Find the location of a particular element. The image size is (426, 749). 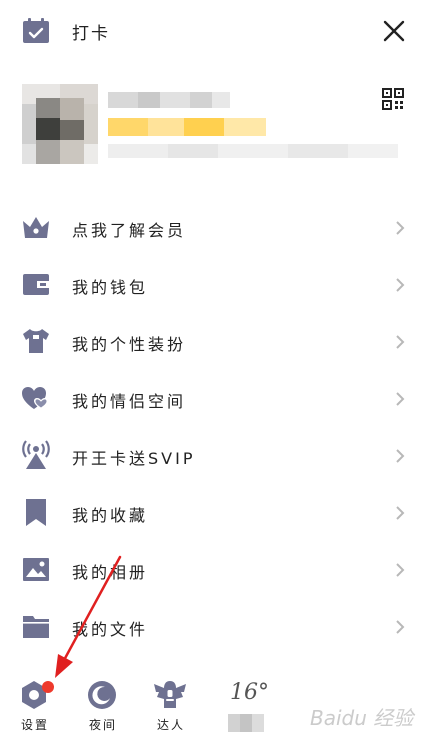

expert-label: 达人 is located at coordinates (170, 725).